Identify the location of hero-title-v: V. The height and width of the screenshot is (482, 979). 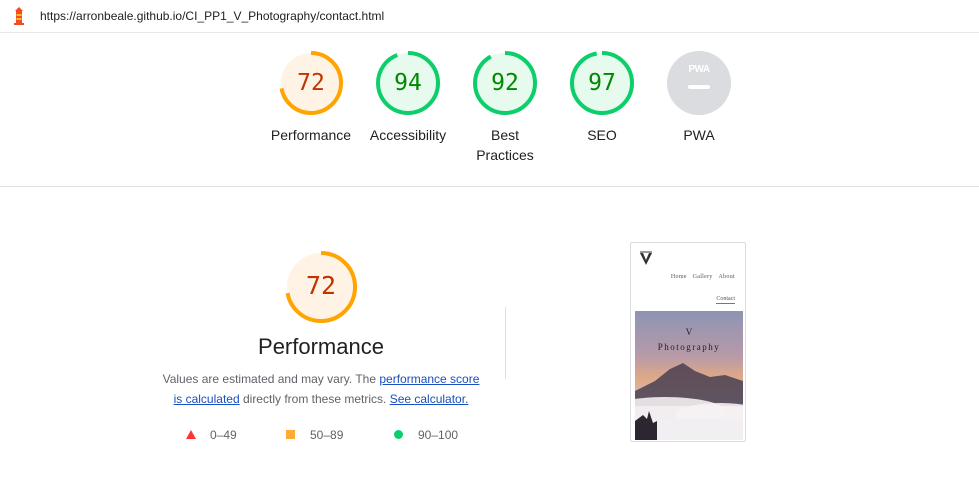
(689, 332).